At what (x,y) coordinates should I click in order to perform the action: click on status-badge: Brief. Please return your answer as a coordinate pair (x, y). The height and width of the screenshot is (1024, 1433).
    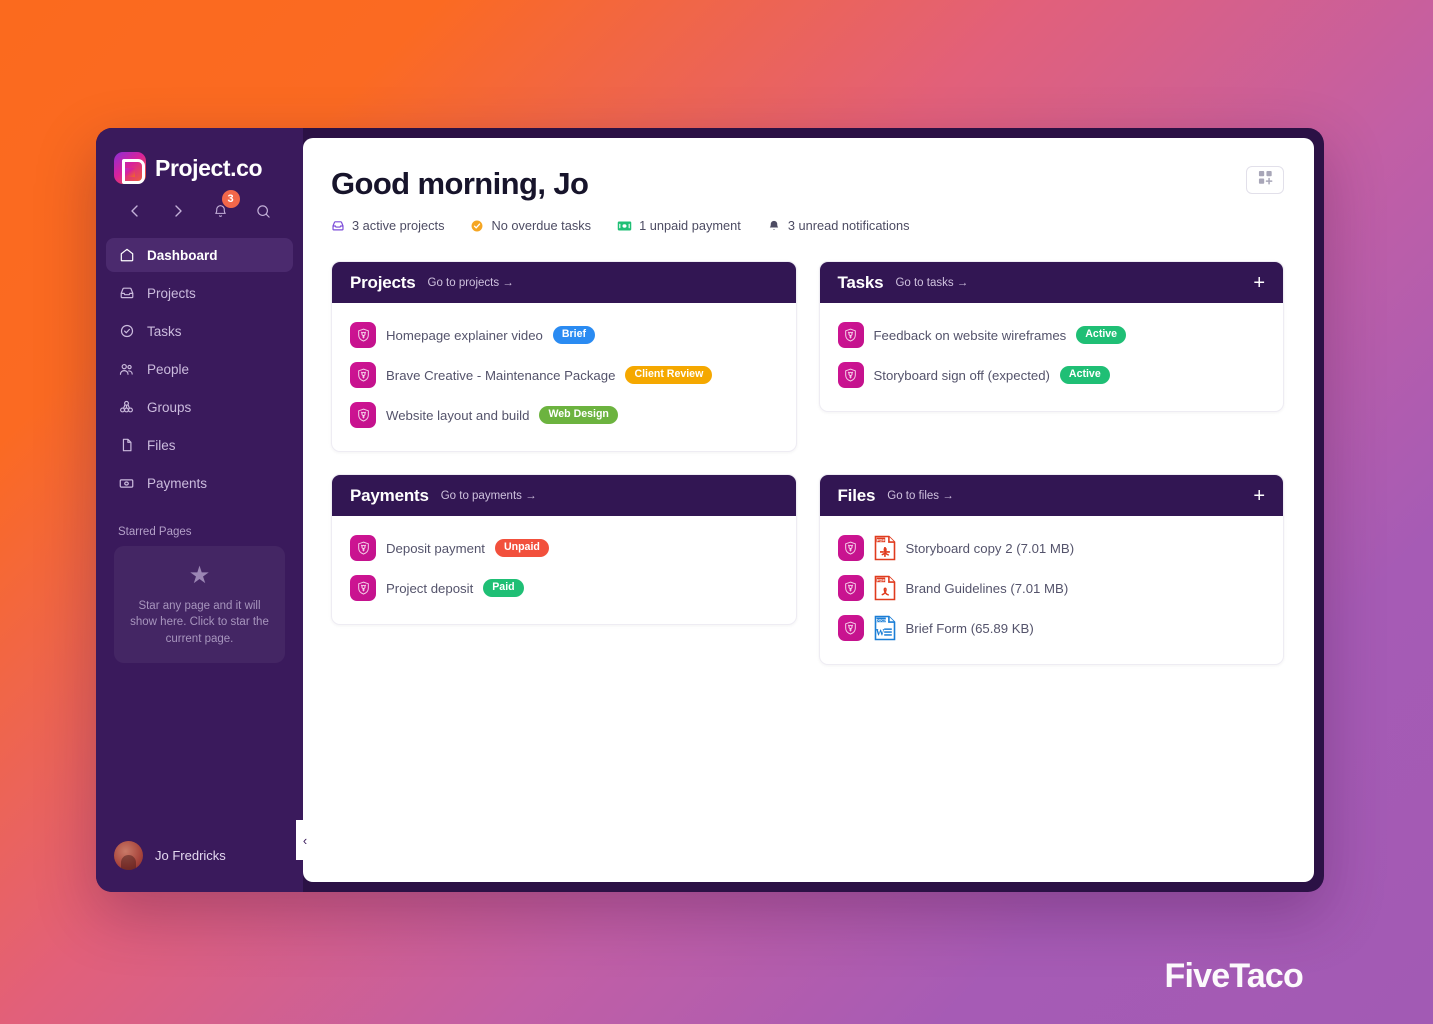
    Looking at the image, I should click on (574, 335).